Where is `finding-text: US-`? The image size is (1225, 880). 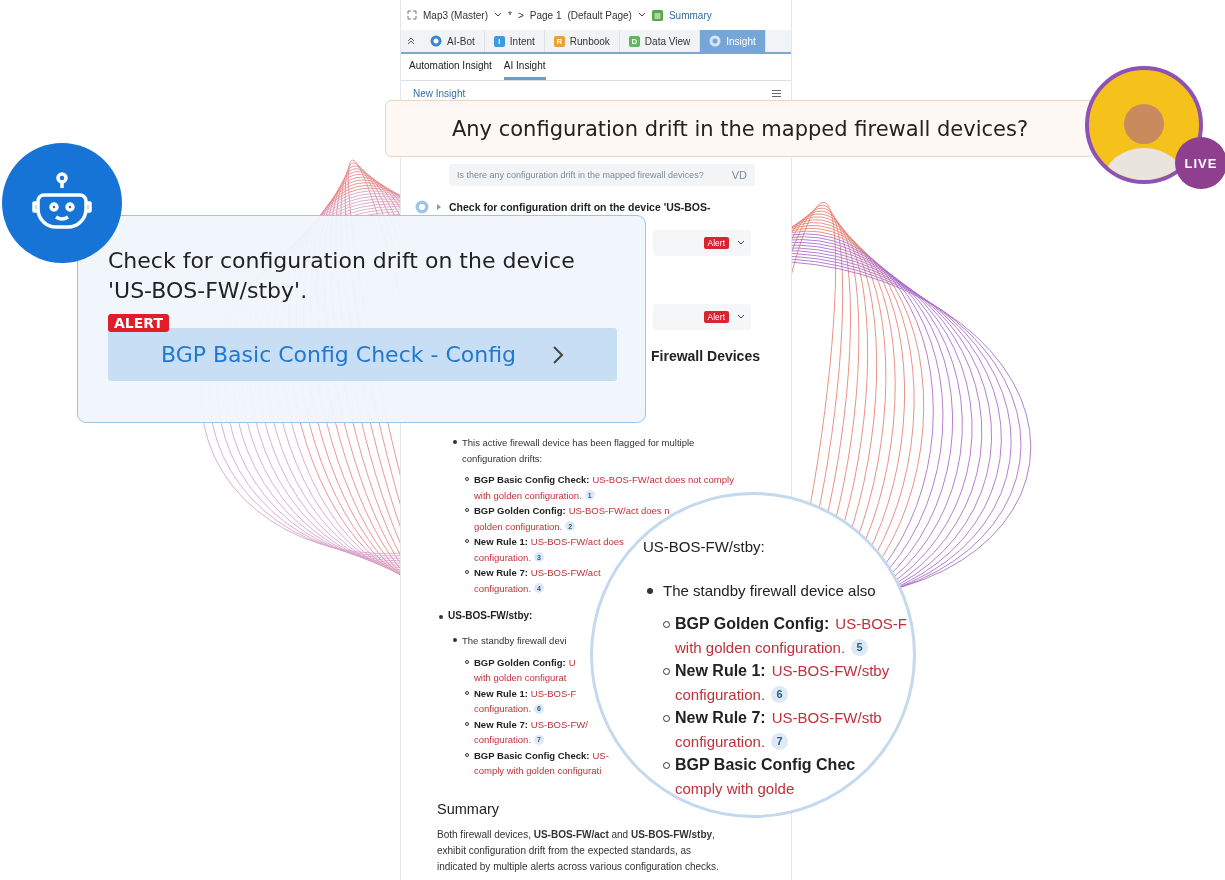 finding-text: US- is located at coordinates (600, 755).